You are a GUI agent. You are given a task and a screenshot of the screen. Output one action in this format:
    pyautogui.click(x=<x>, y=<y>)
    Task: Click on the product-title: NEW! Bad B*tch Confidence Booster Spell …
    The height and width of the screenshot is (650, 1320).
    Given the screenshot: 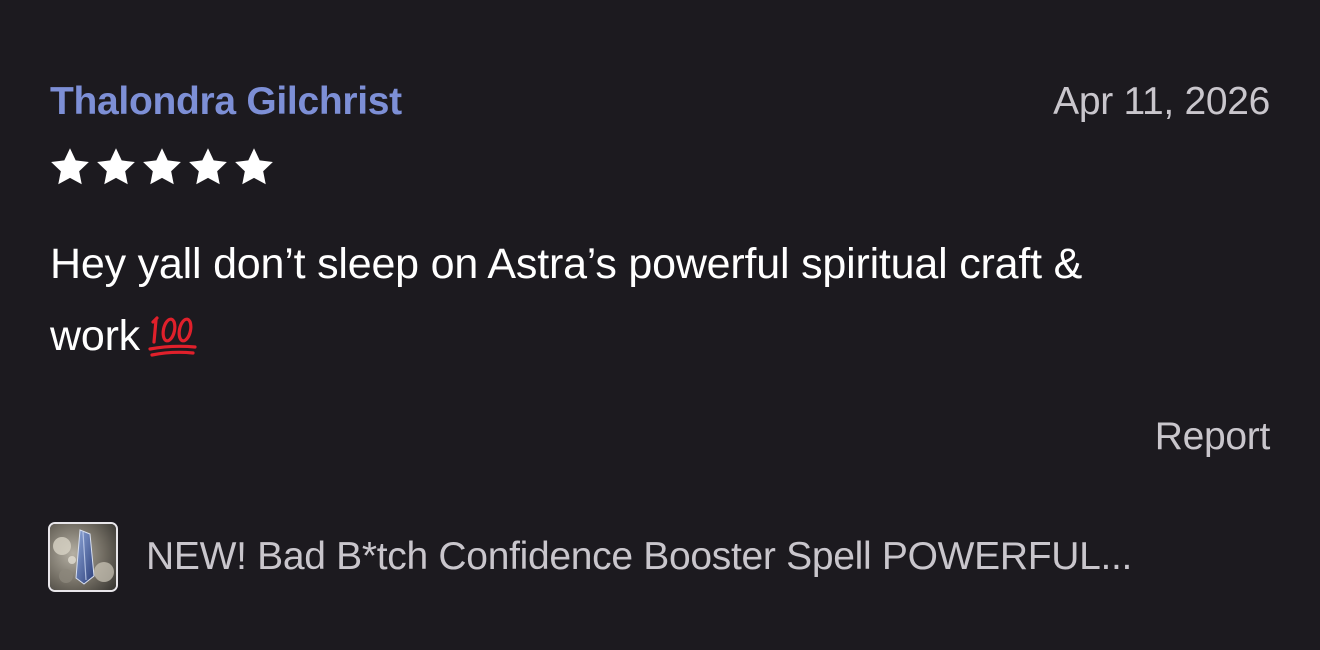 What is the action you would take?
    pyautogui.click(x=639, y=556)
    